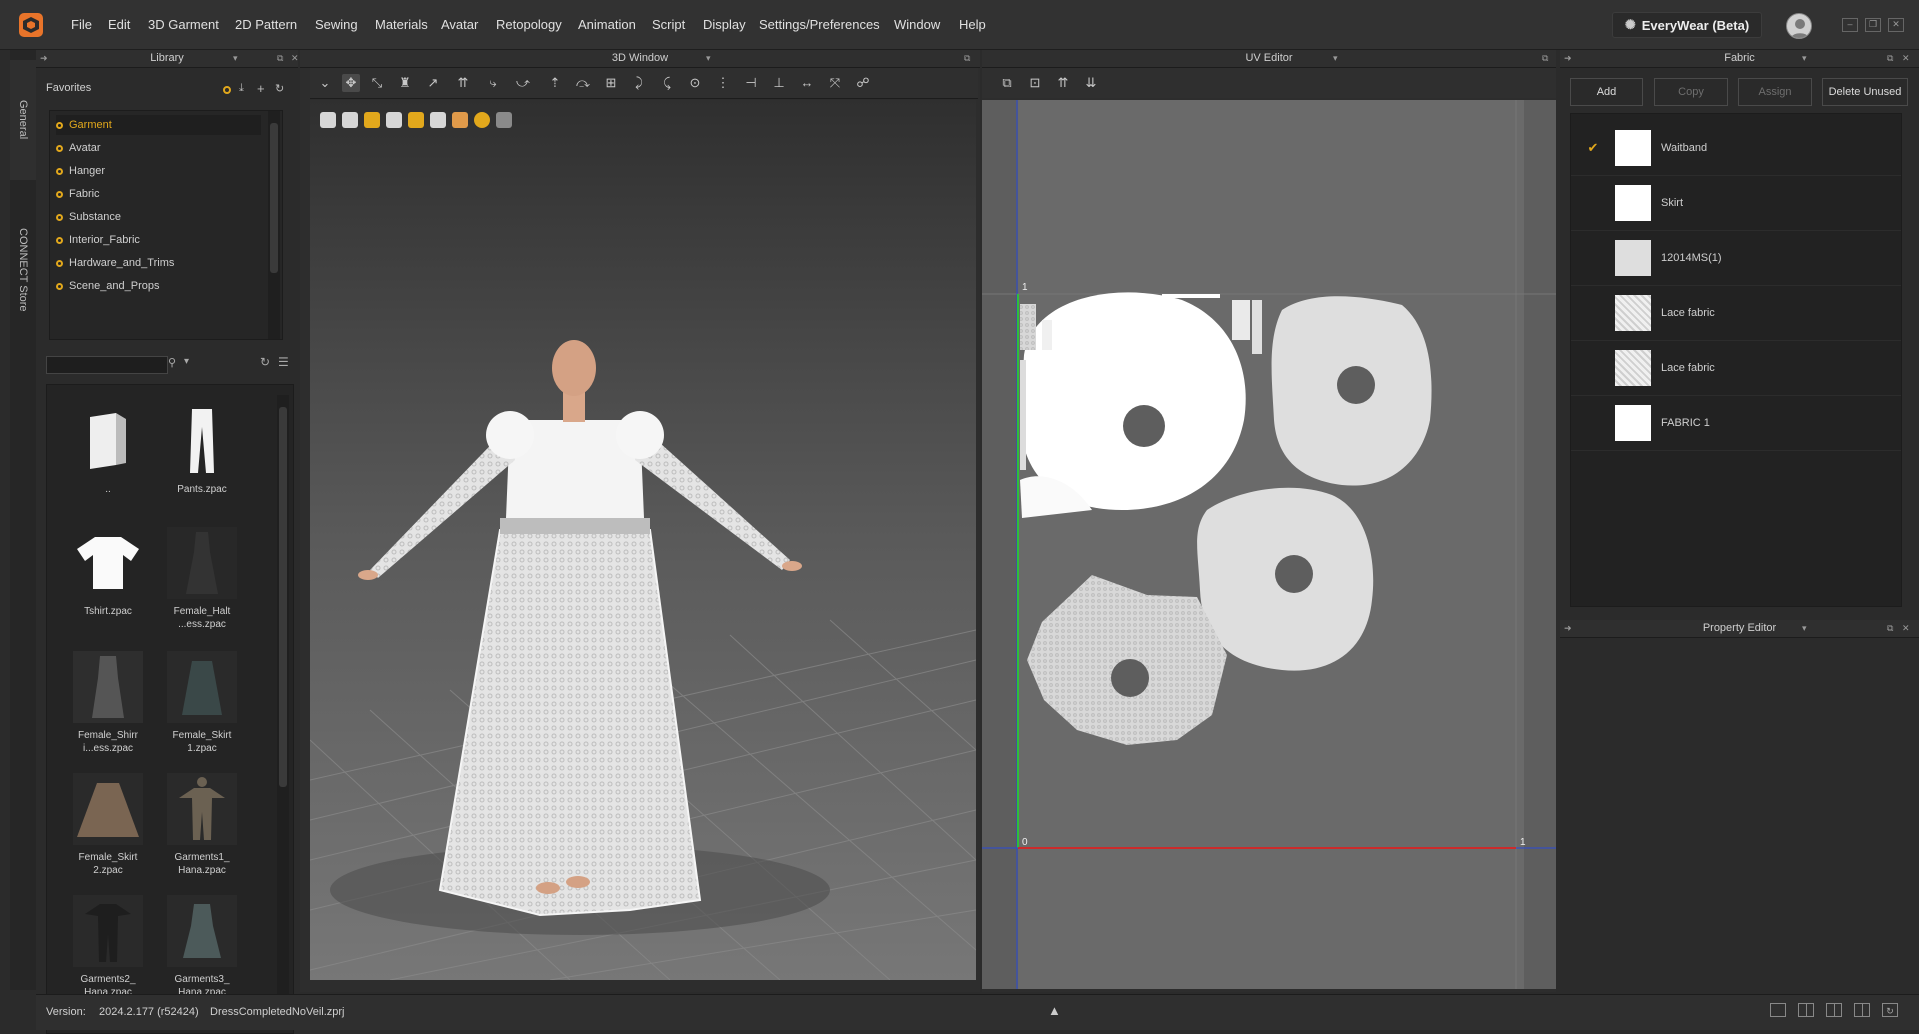 The width and height of the screenshot is (1919, 1034). I want to click on measure-icon: ⤹, so click(667, 83).